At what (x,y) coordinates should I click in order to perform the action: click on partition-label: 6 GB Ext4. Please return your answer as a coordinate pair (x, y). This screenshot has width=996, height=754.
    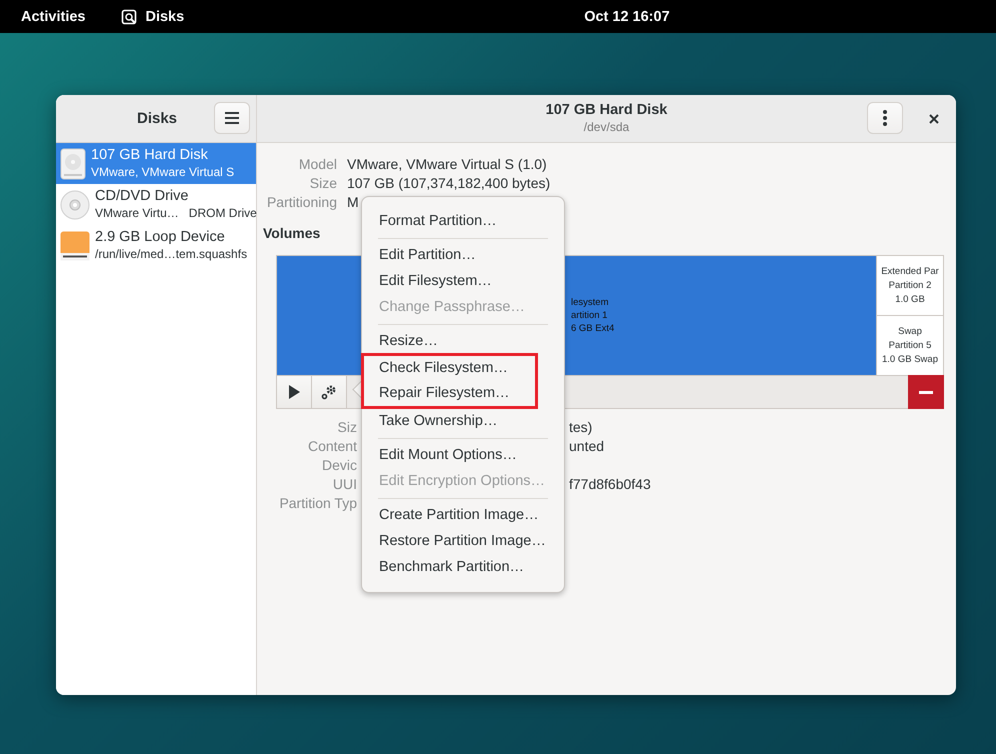
    Looking at the image, I should click on (593, 328).